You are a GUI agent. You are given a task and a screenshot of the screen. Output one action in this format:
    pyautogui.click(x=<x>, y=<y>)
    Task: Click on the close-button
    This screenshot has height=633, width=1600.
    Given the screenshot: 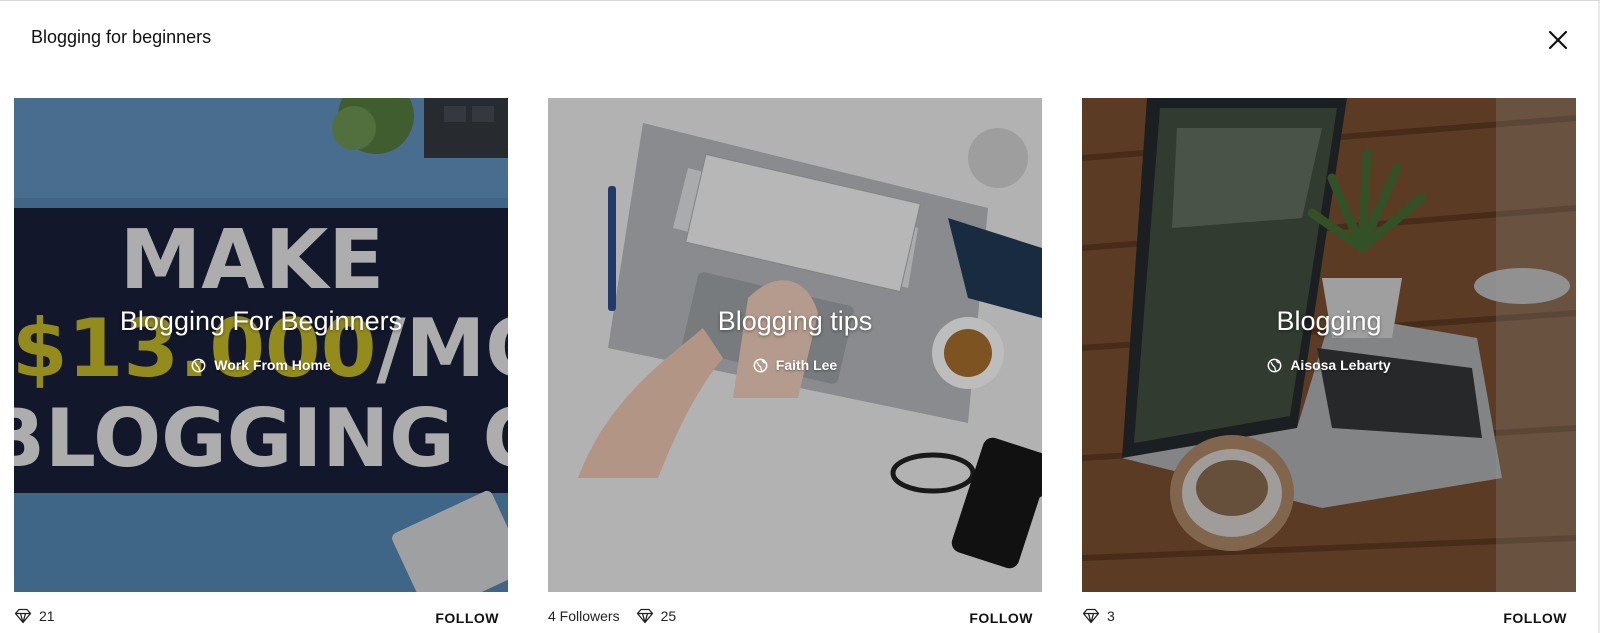 What is the action you would take?
    pyautogui.click(x=1558, y=40)
    